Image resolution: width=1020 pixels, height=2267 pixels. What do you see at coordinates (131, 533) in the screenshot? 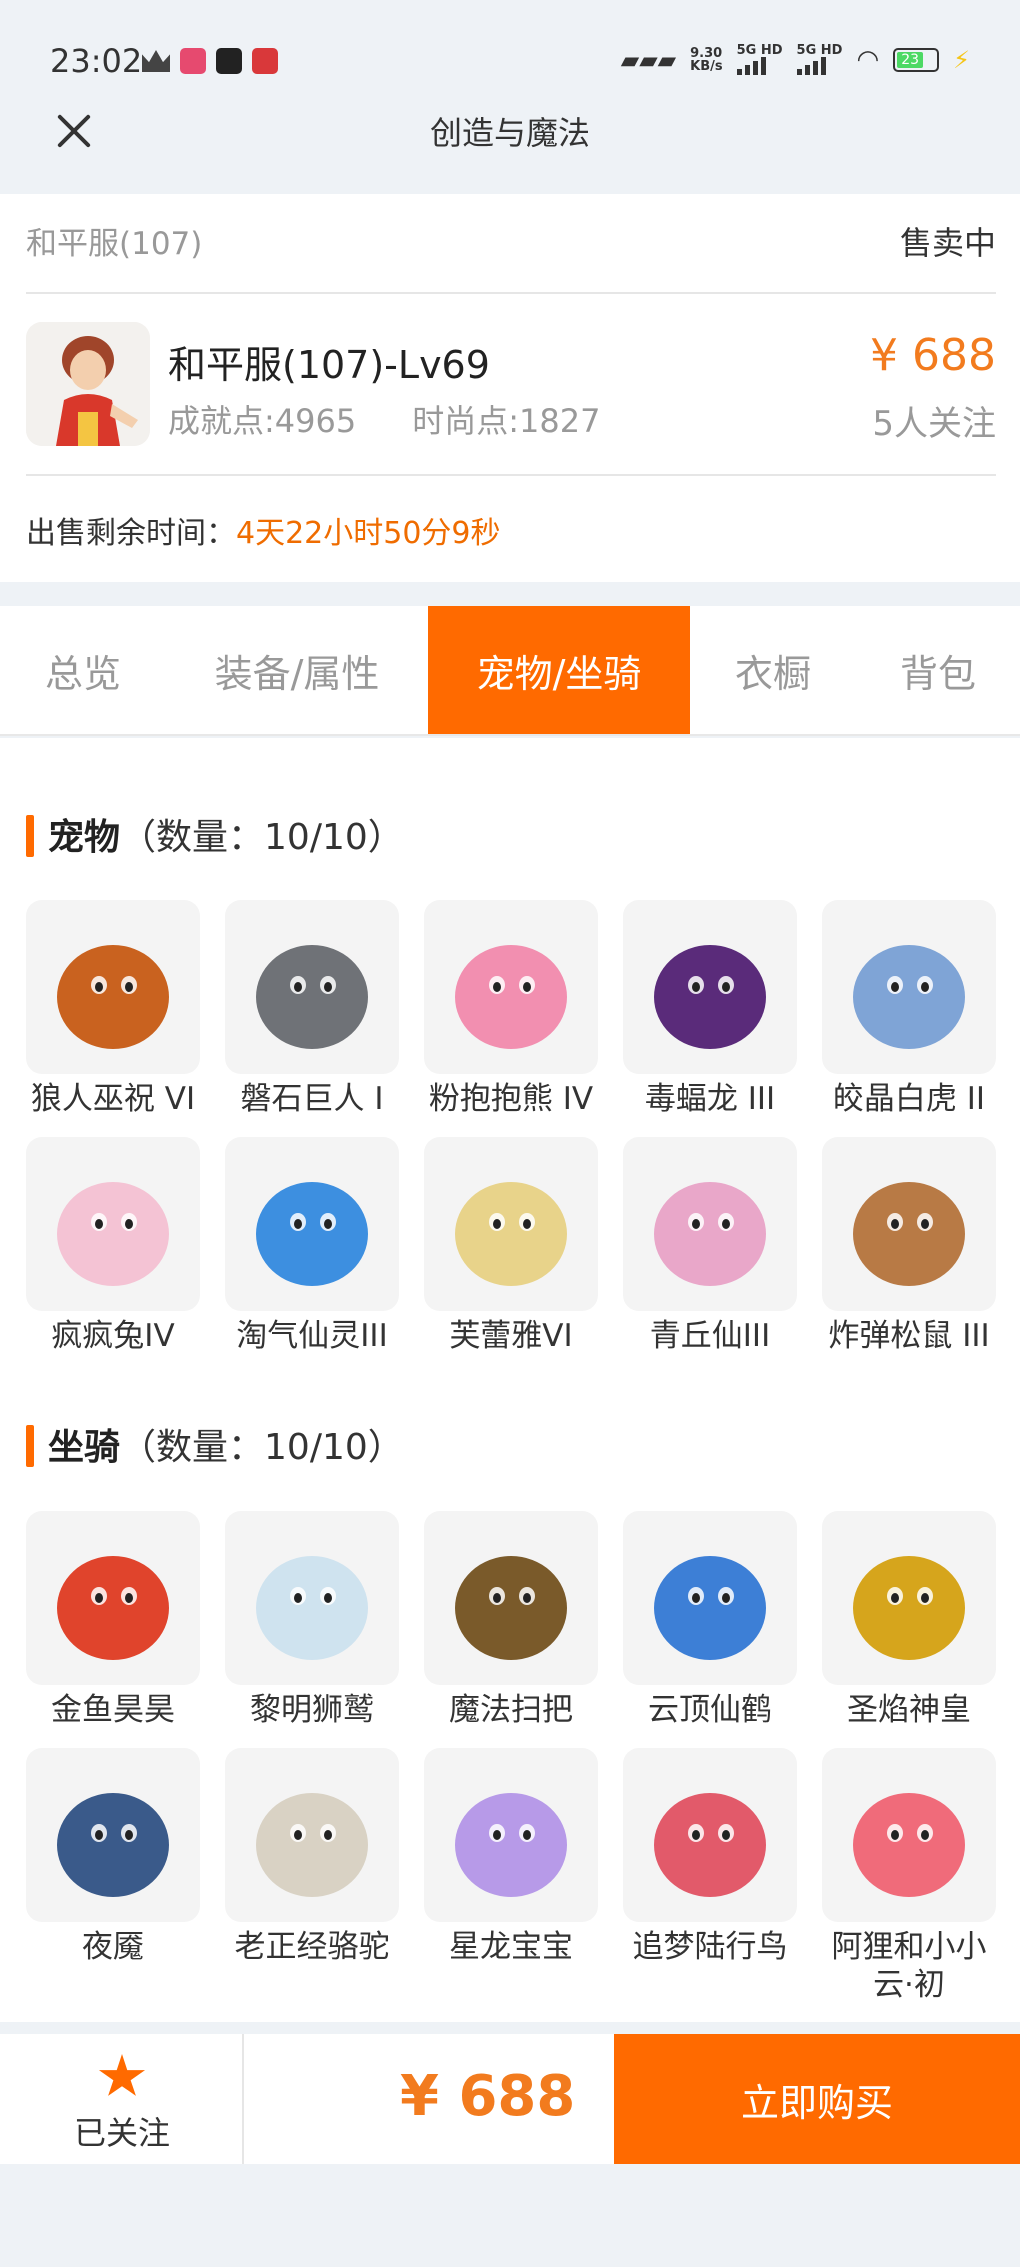
I see `remaining-label: 出售剩余时间：` at bounding box center [131, 533].